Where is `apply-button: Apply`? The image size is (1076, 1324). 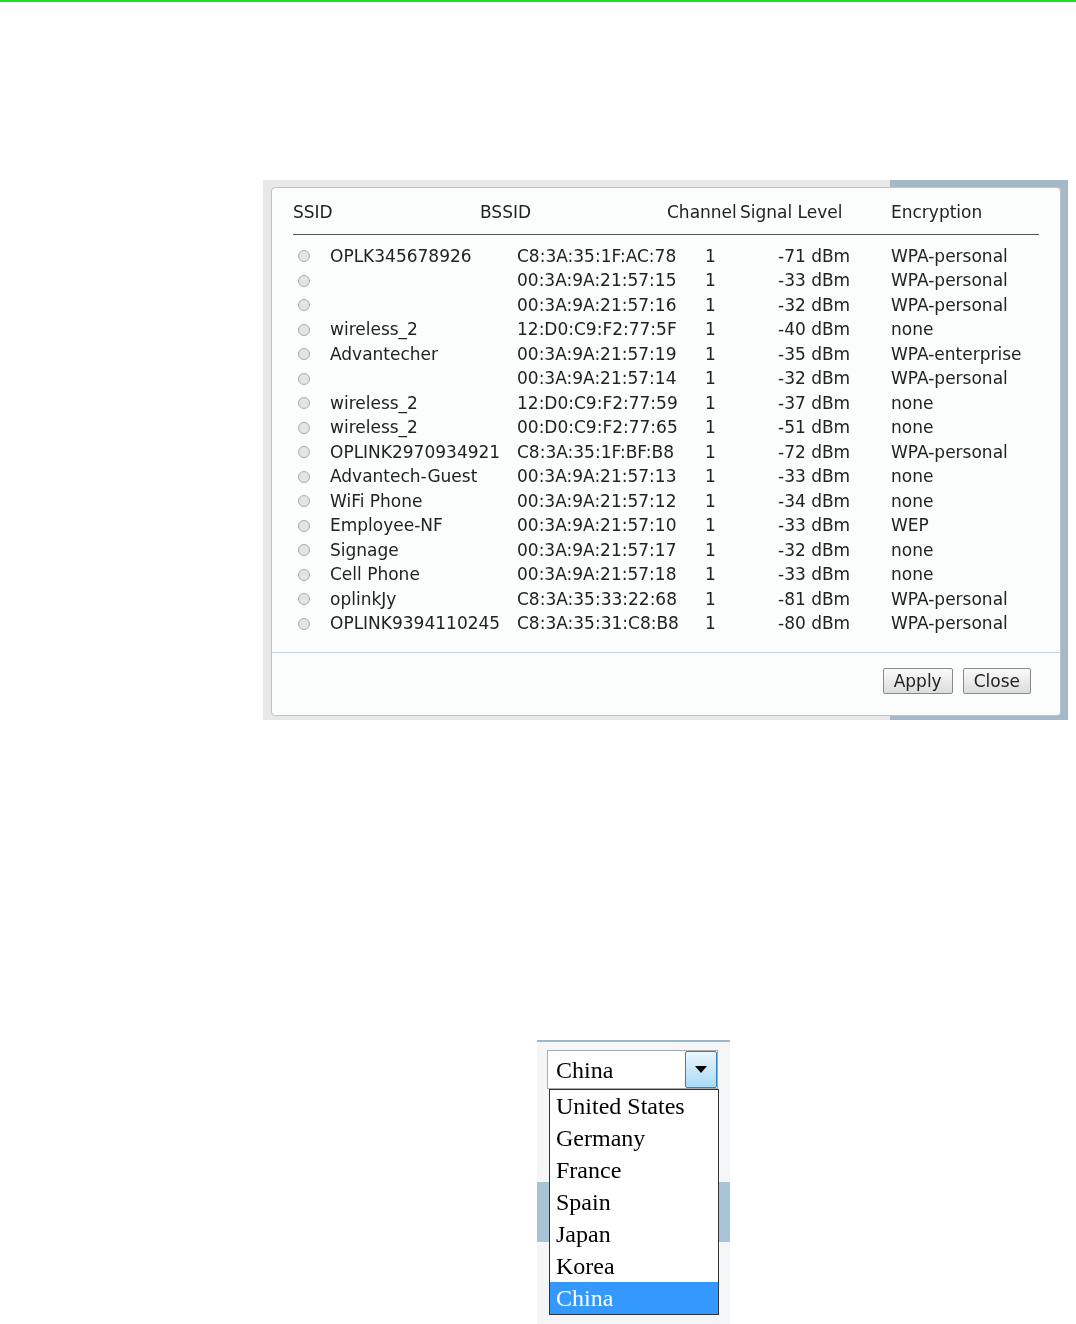
apply-button: Apply is located at coordinates (917, 680).